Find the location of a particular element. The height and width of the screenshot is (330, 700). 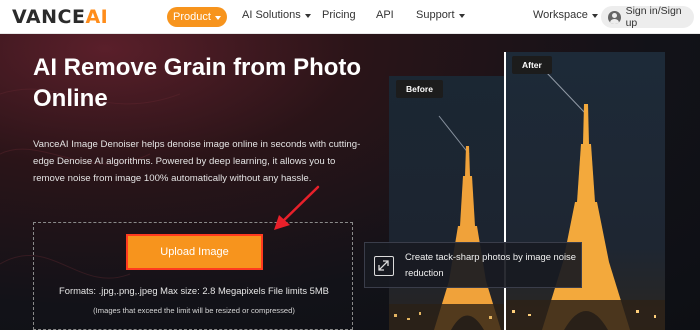

nav-support-label: Support is located at coordinates (435, 15).